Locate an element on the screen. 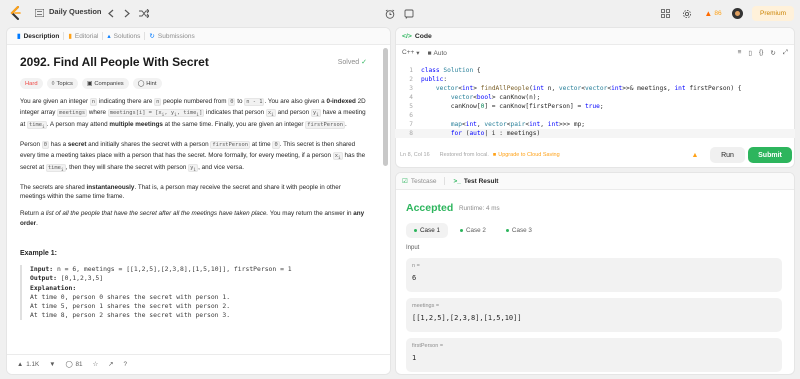 Image resolution: width=800 pixels, height=379 pixels. history-icon: ↻ is located at coordinates (152, 36).